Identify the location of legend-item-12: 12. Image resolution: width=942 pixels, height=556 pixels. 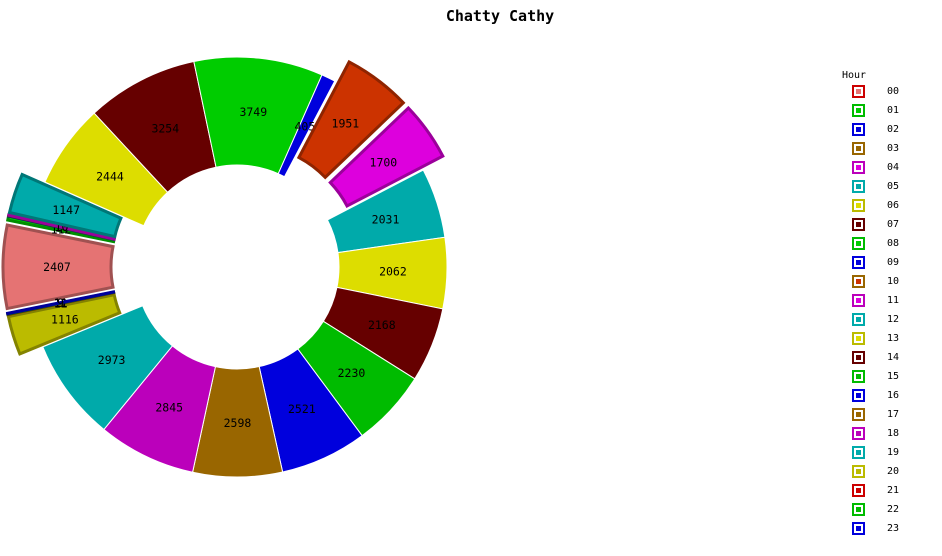
(889, 322).